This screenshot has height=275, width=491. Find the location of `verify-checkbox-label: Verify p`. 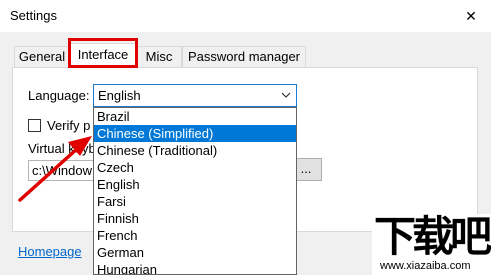

verify-checkbox-label: Verify p is located at coordinates (69, 125).